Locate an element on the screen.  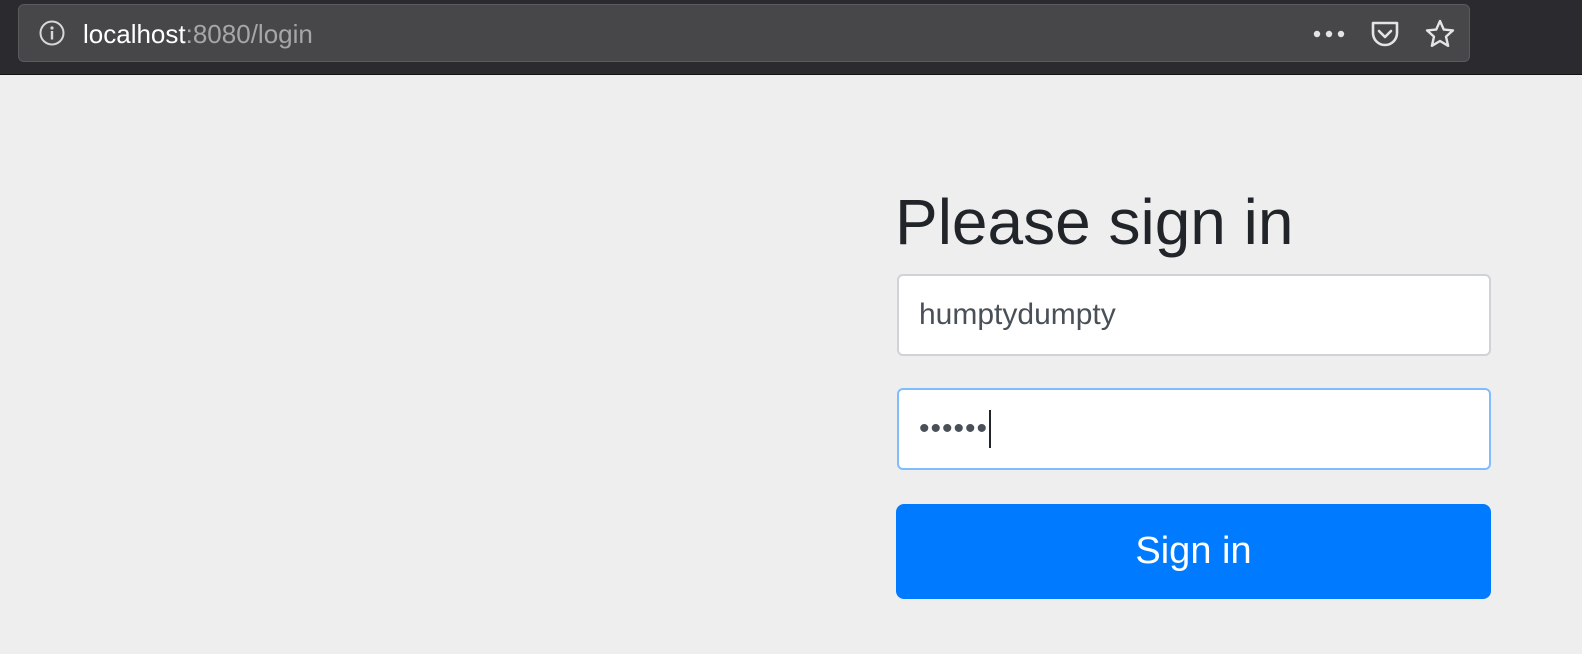
pocket-icon is located at coordinates (1385, 34).